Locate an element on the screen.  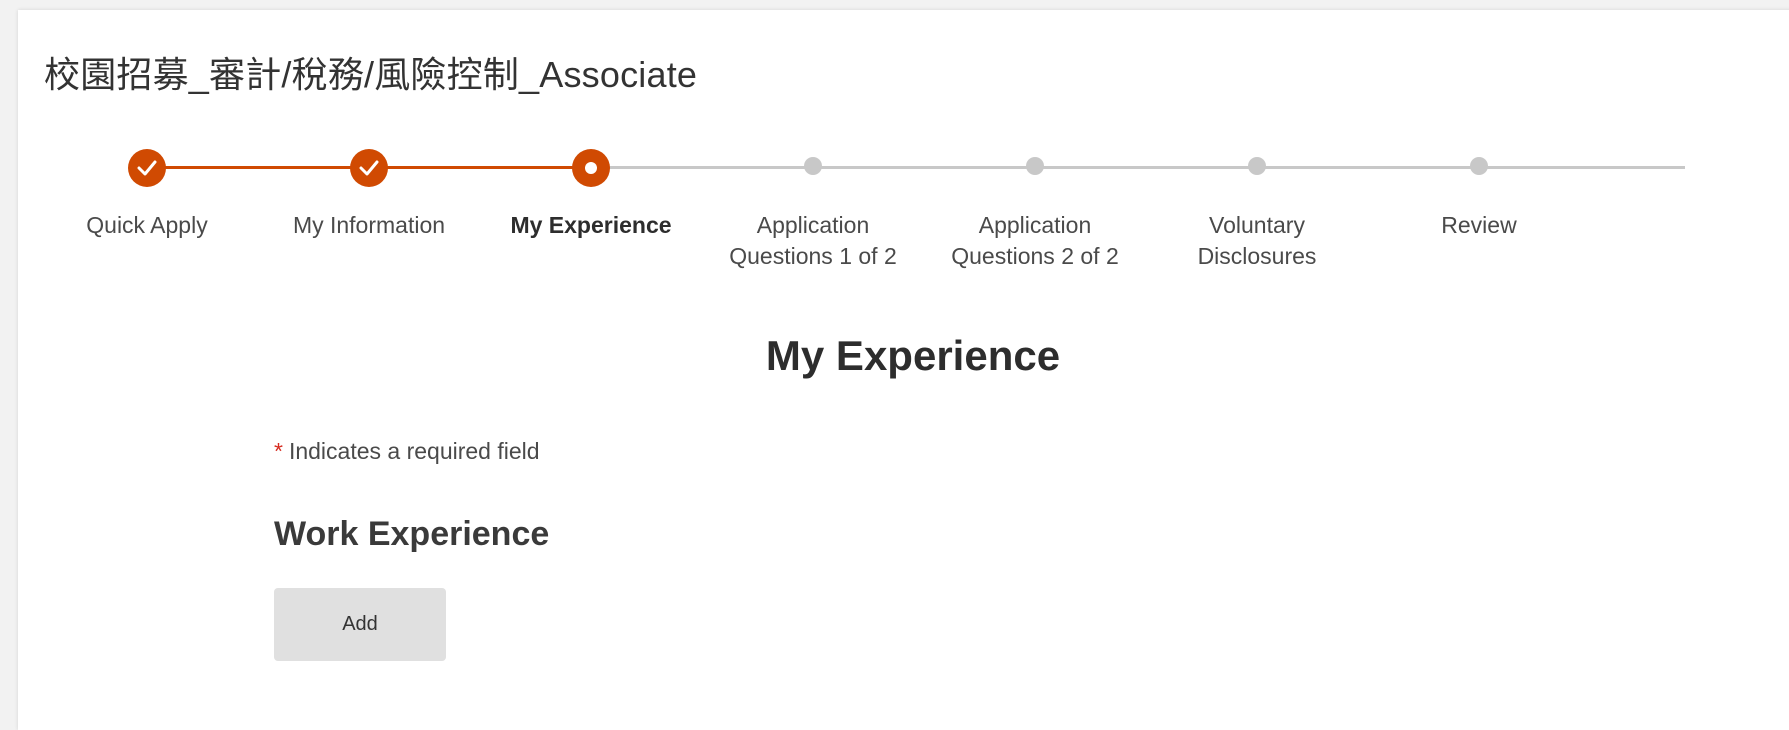
required-asterisk: * is located at coordinates (278, 451).